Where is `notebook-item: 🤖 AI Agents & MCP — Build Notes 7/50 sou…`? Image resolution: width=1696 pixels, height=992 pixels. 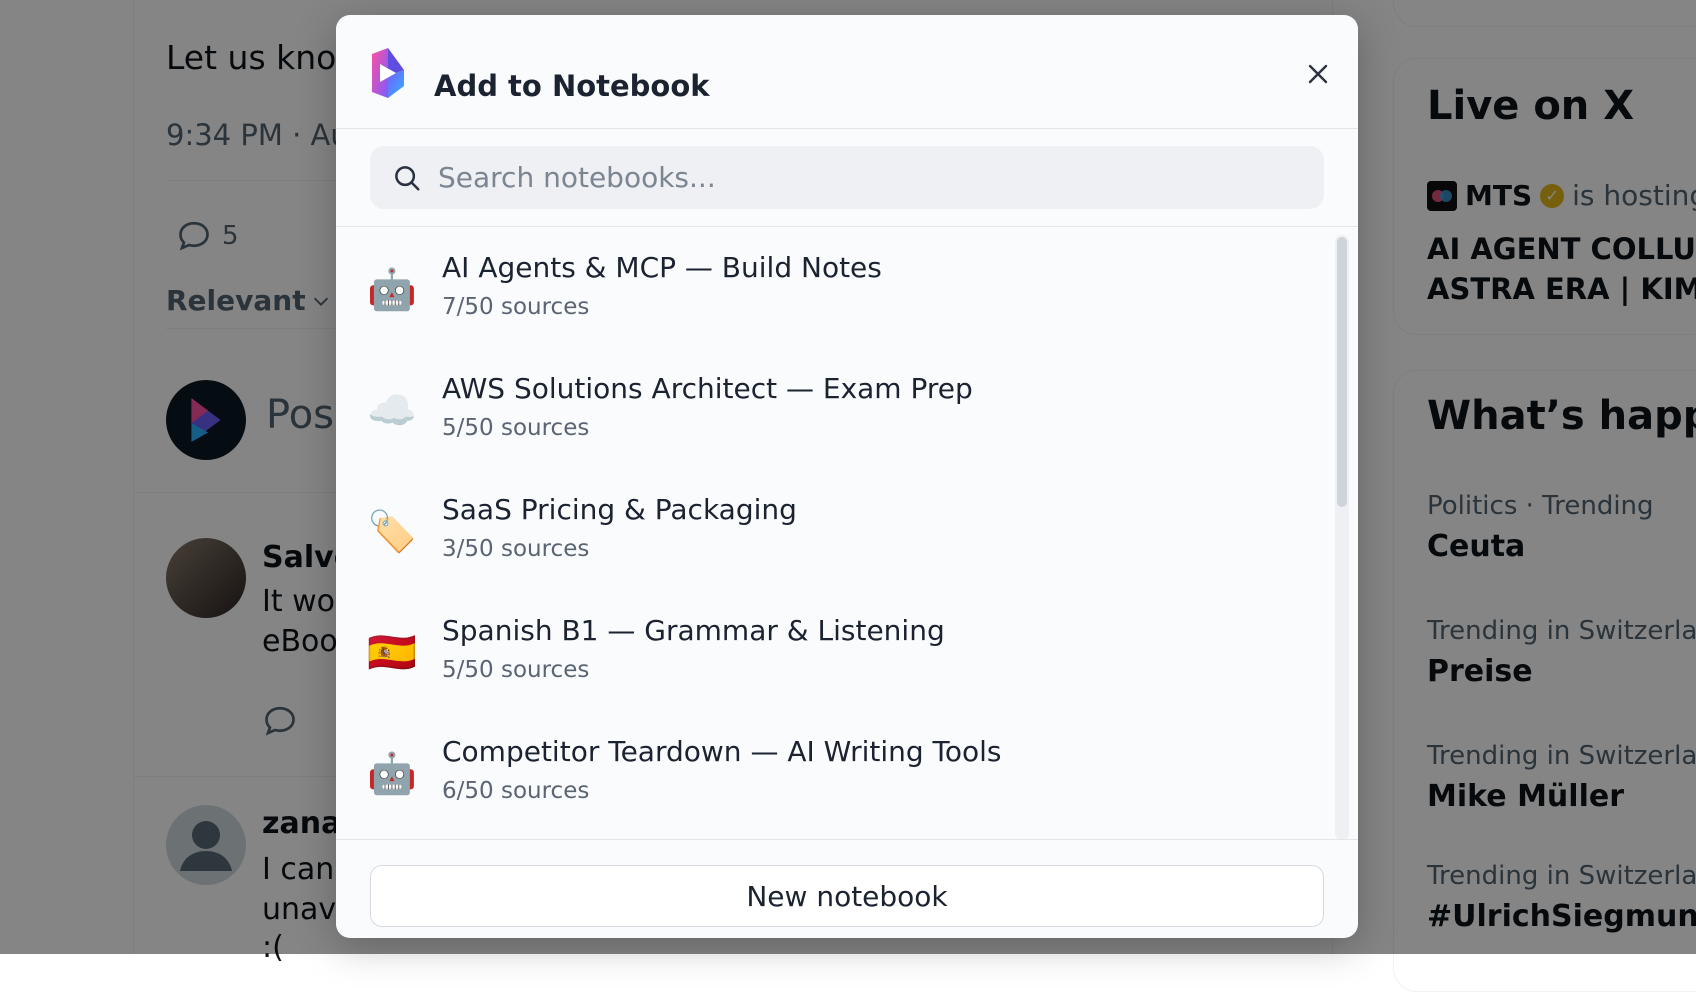 notebook-item: 🤖 AI Agents & MCP — Build Notes 7/50 sou… is located at coordinates (836, 287).